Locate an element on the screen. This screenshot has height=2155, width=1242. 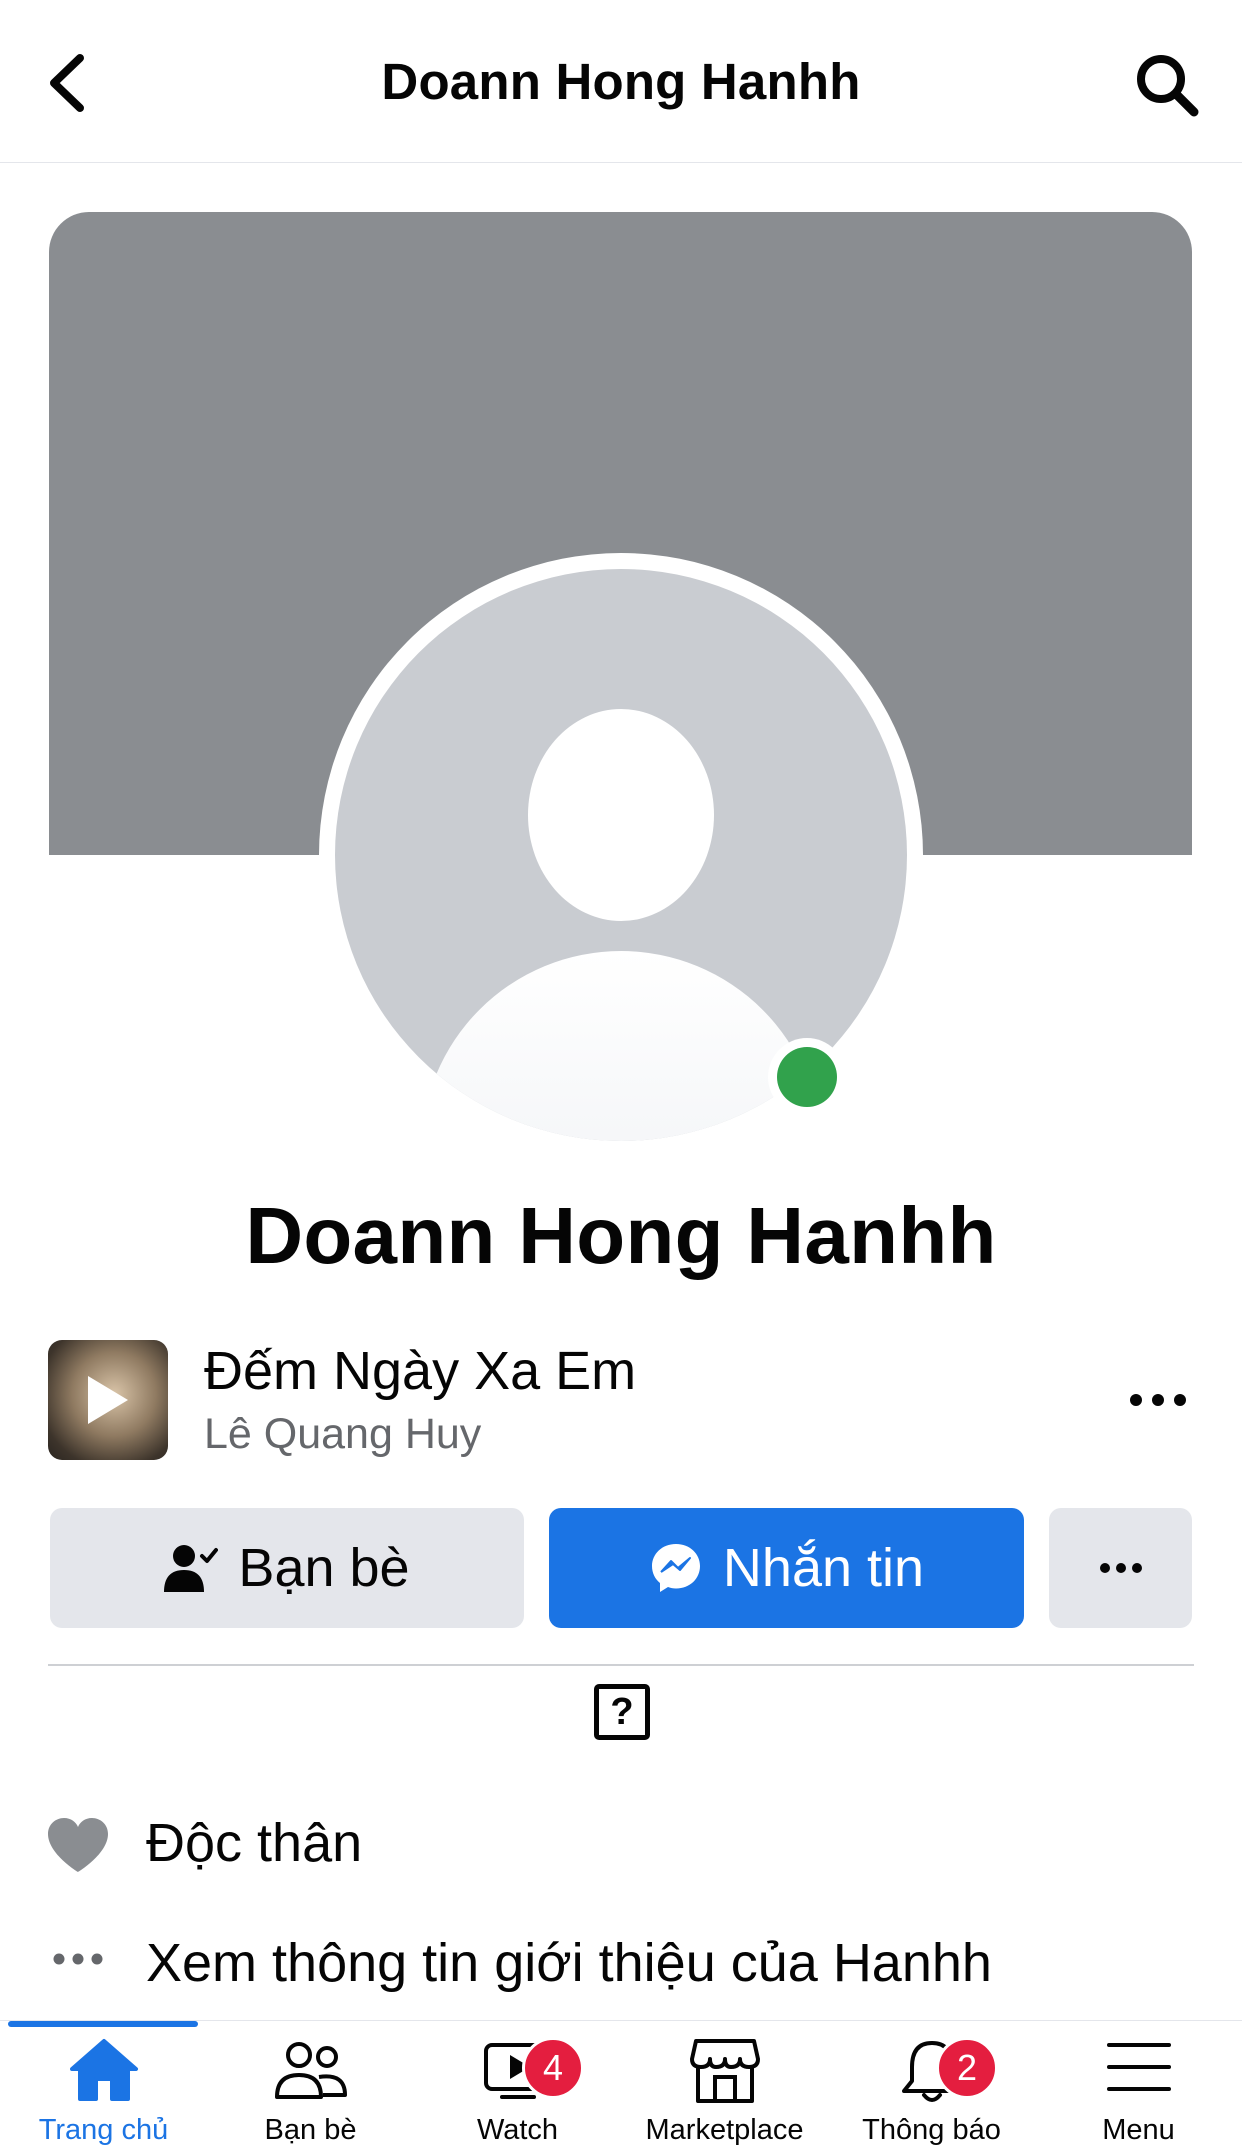
play-icon is located at coordinates (108, 1400).